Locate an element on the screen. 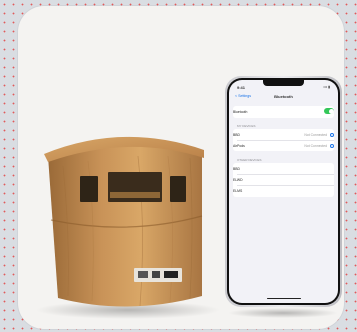 The image size is (357, 332). bluetooth-row: Bluetooth is located at coordinates (283, 111).